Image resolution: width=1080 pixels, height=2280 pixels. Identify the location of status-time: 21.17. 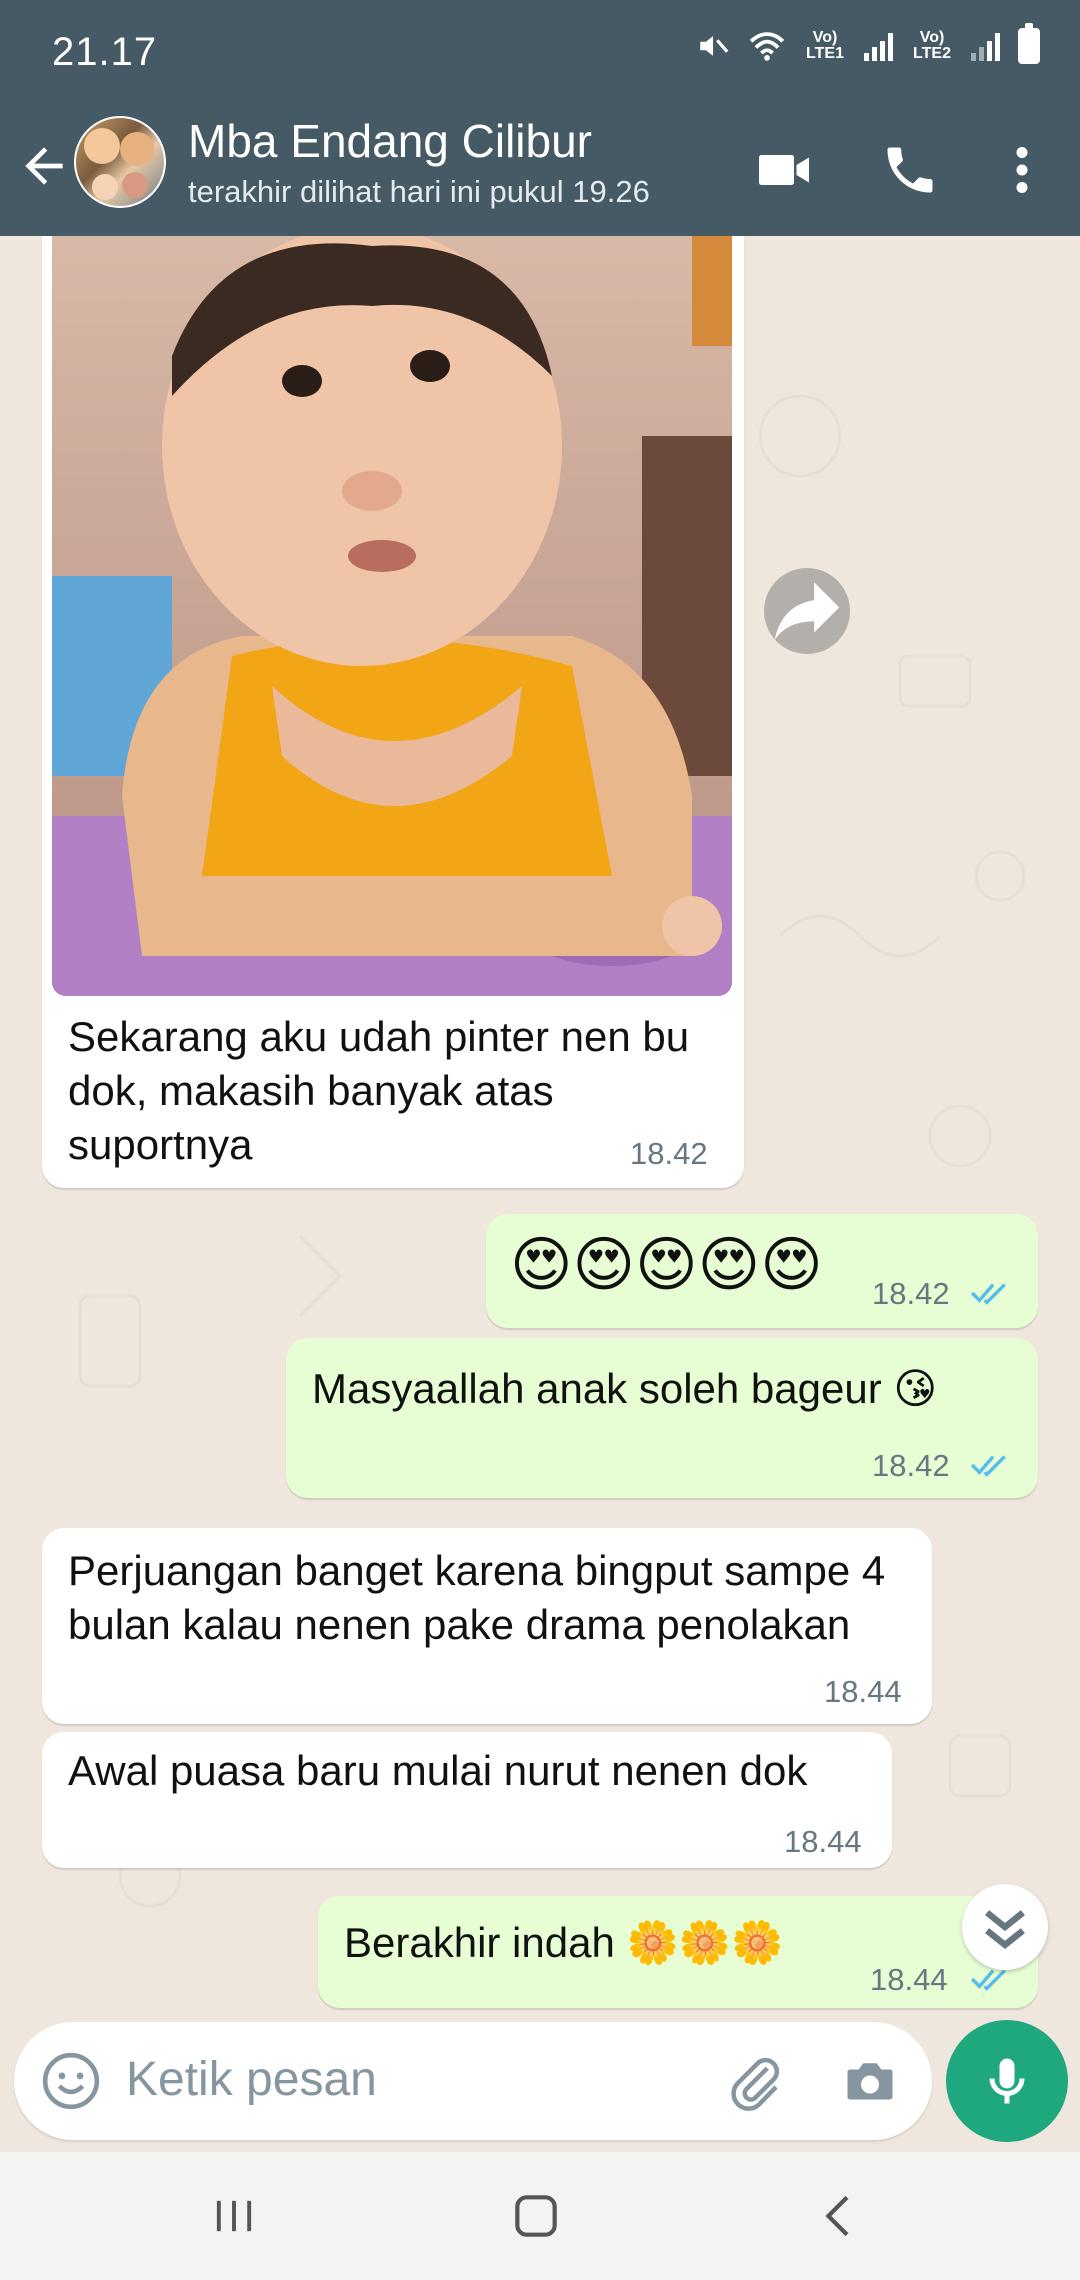
(105, 52).